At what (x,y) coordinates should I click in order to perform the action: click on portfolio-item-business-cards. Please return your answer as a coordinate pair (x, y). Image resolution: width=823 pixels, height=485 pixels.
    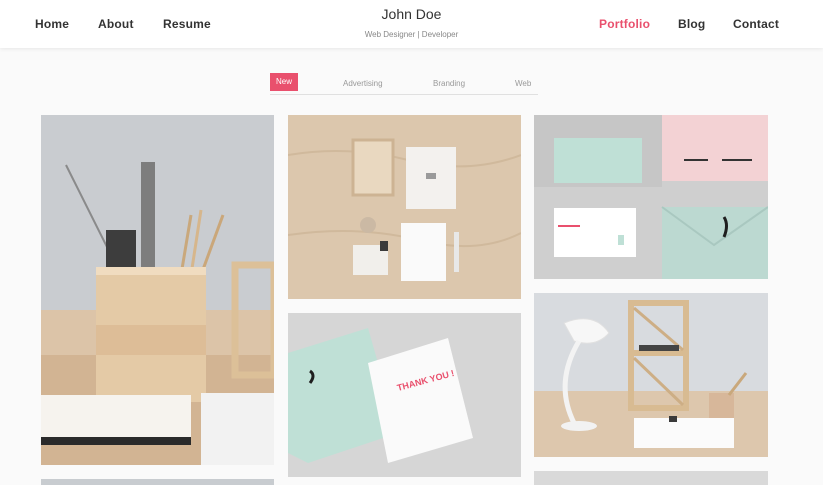
    Looking at the image, I should click on (651, 197).